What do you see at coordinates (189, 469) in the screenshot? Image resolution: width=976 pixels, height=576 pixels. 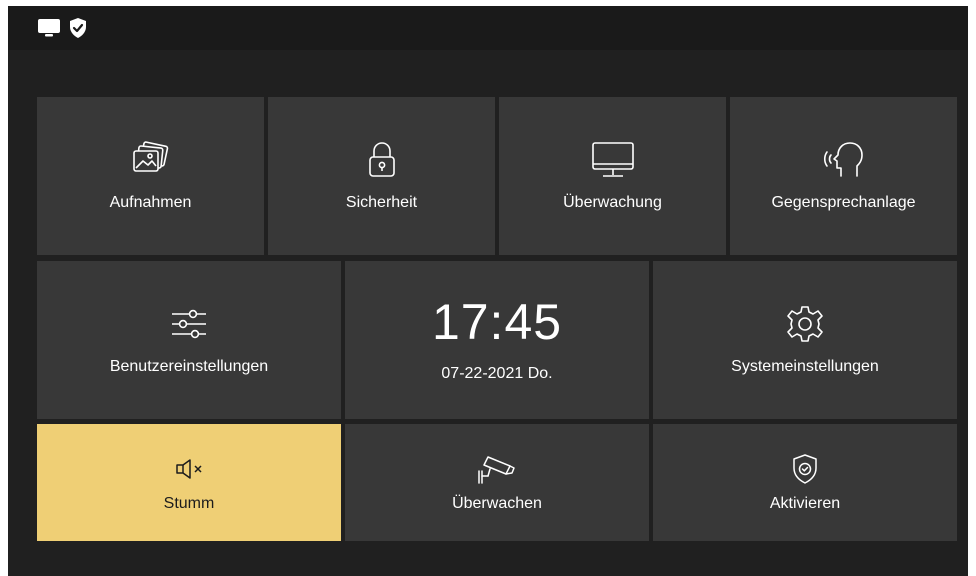 I see `speaker-mute-icon` at bounding box center [189, 469].